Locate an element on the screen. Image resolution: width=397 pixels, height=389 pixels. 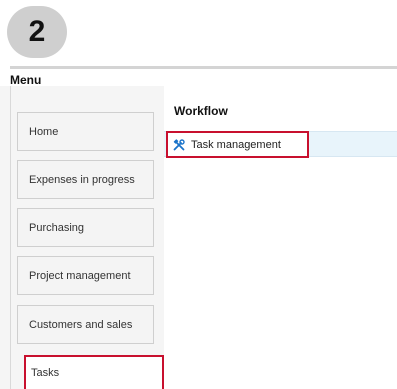
task-management-link: Task management is located at coordinates (237, 144).